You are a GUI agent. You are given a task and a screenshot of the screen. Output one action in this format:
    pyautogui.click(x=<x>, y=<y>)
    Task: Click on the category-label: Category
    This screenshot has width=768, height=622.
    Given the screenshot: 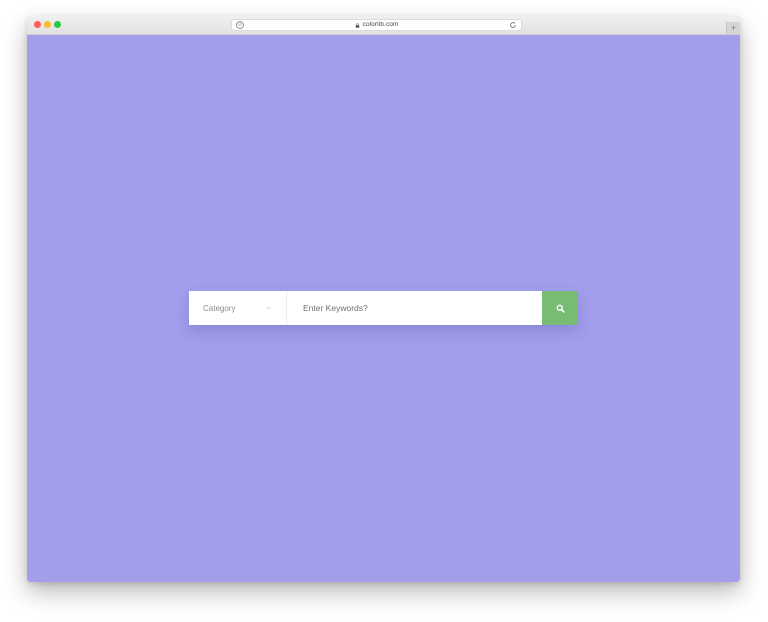 What is the action you would take?
    pyautogui.click(x=219, y=308)
    